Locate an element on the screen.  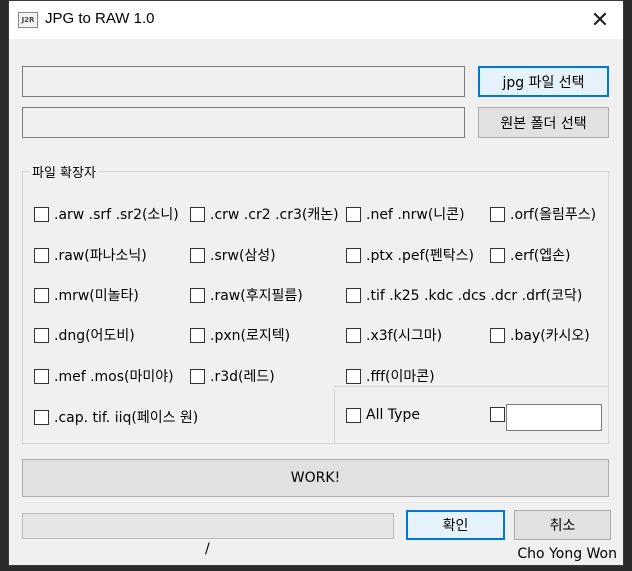
checkbox-nikon: .nef .nrw(니콘) is located at coordinates (405, 214).